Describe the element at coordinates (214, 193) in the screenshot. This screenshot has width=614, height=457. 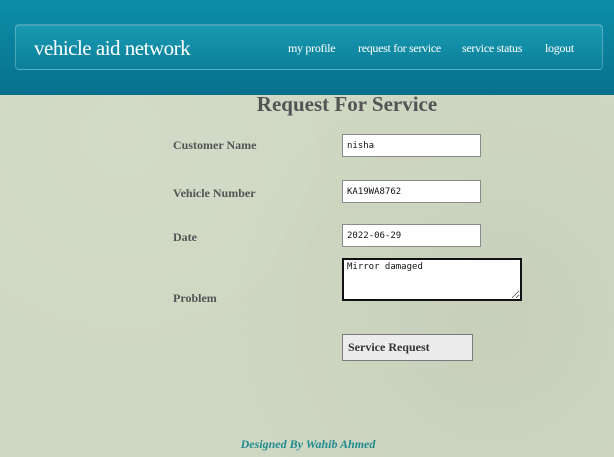
I see `vehicle-number-label: Vehicle Number` at that location.